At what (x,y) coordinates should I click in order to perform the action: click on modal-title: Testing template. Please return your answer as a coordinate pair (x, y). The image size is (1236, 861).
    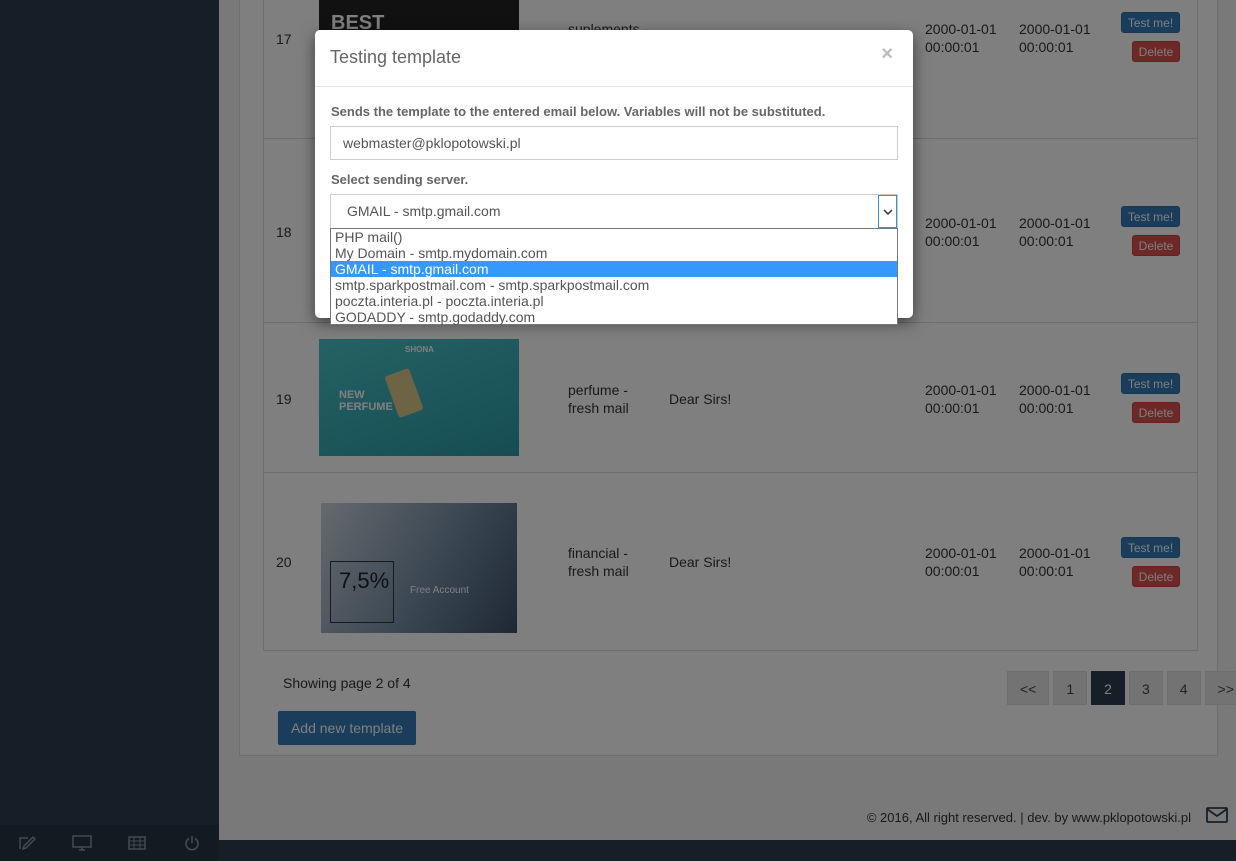
    Looking at the image, I should click on (396, 57).